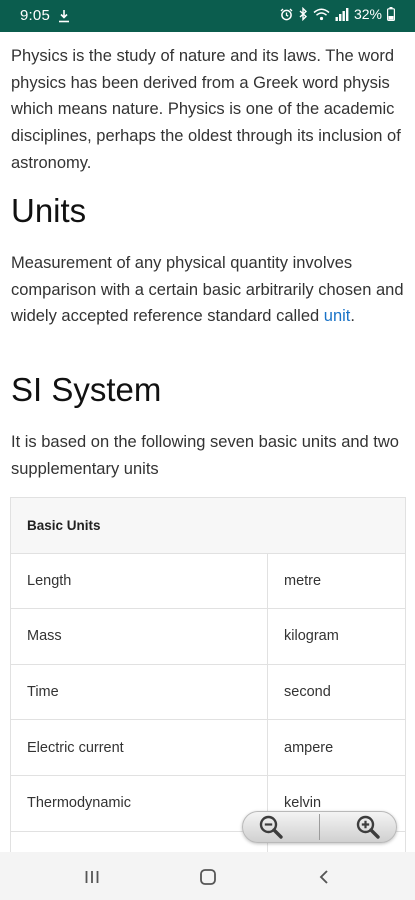  I want to click on quantity-cell: Time, so click(139, 692).